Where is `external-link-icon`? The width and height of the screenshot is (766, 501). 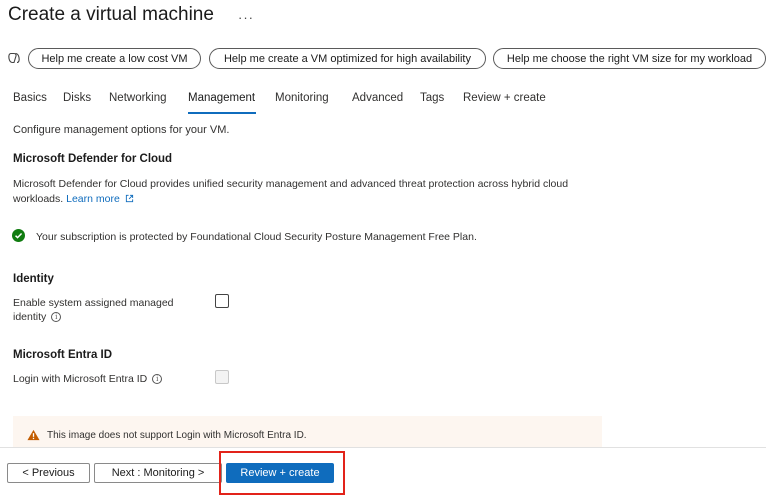 external-link-icon is located at coordinates (129, 198).